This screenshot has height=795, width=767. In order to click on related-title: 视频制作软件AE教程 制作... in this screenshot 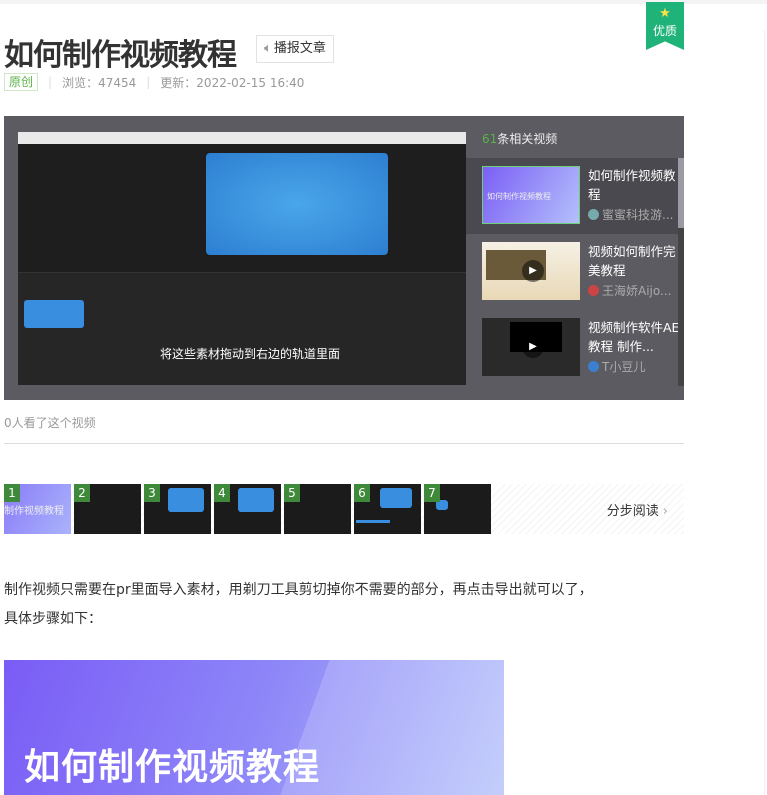, I will do `click(634, 337)`.